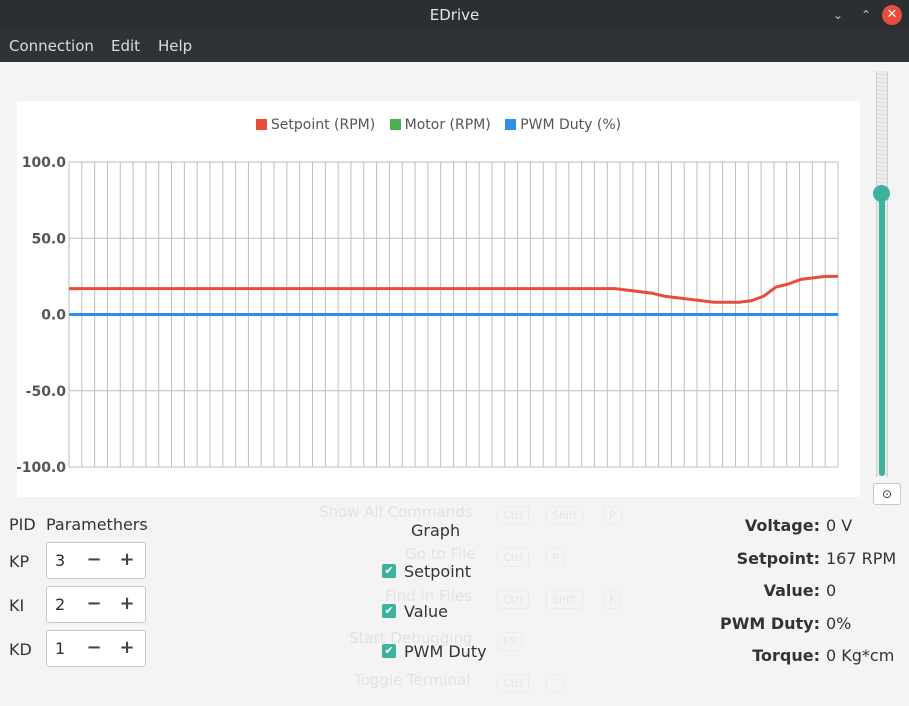 The height and width of the screenshot is (706, 909). What do you see at coordinates (571, 125) in the screenshot?
I see `legend-label-pwm: PWM Duty (%)` at bounding box center [571, 125].